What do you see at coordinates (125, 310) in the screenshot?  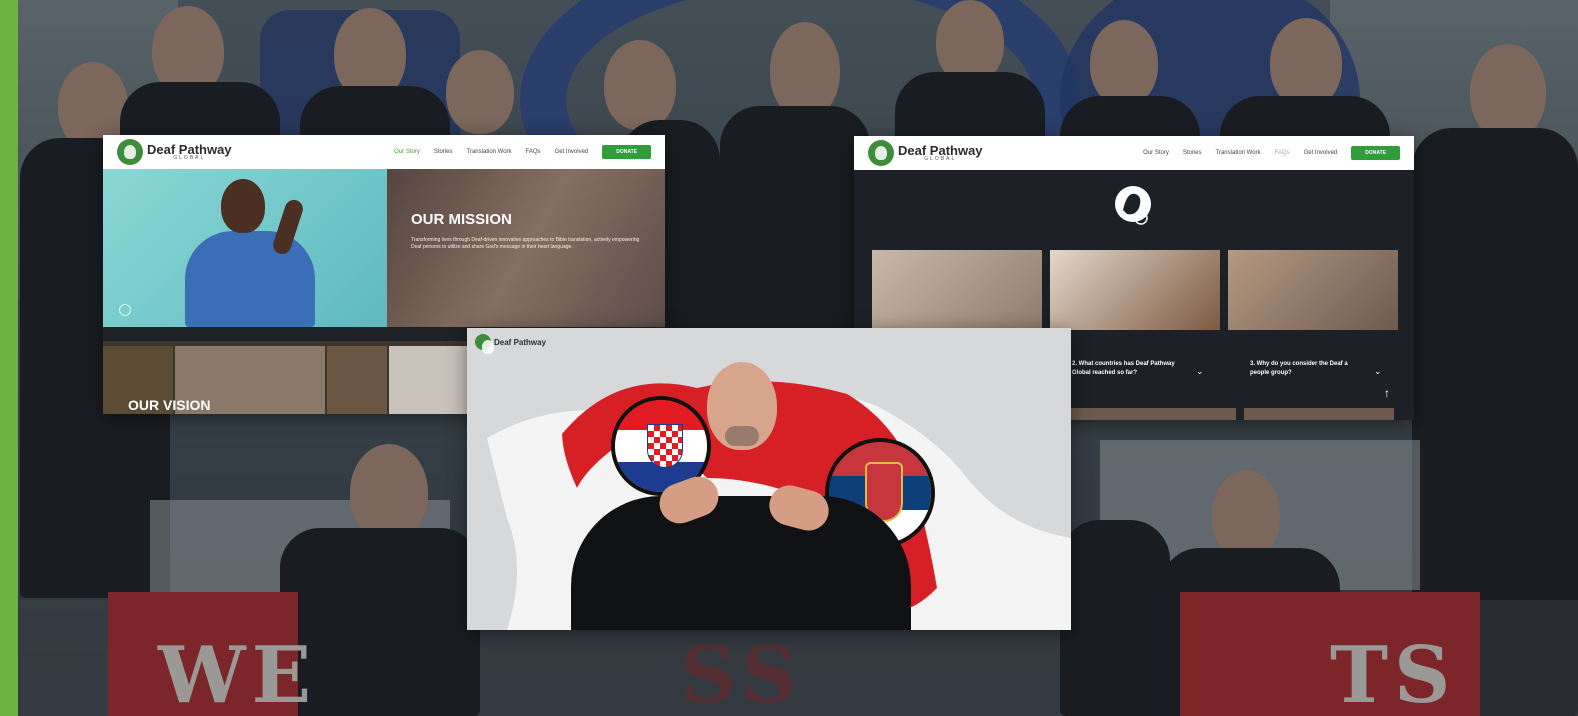 I see `play-icon` at bounding box center [125, 310].